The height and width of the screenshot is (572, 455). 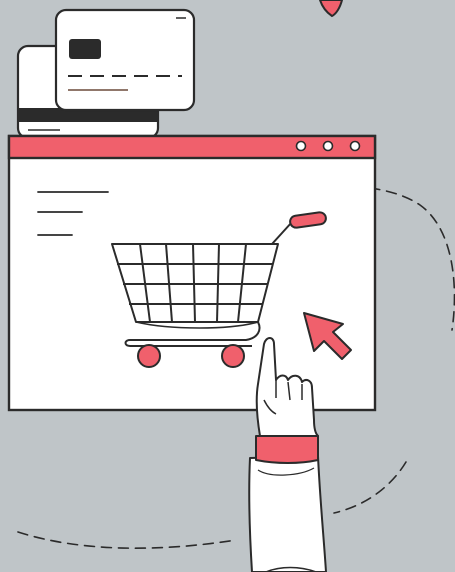 I want to click on top-decoration-icon, so click(x=331, y=9).